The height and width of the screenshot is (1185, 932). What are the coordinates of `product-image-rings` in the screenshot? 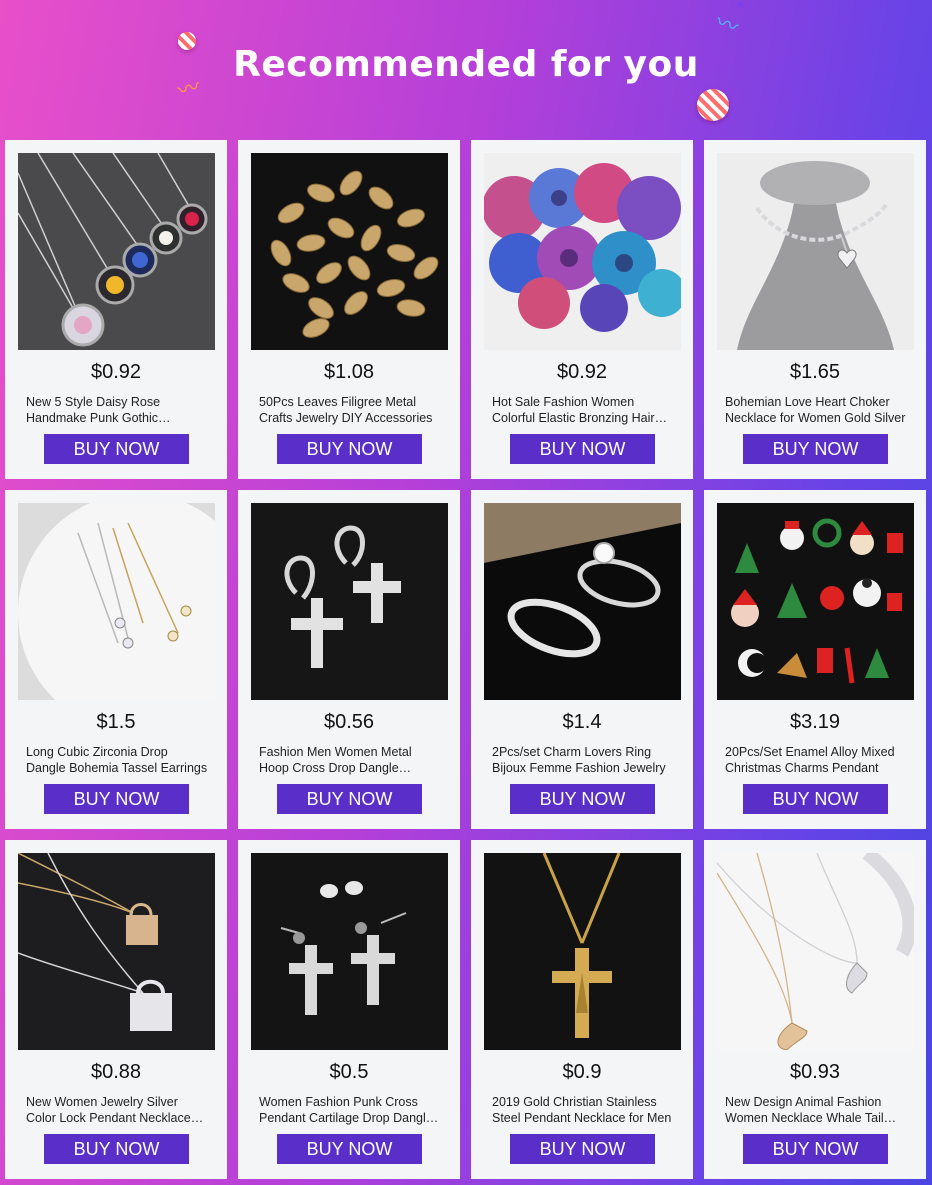 It's located at (582, 601).